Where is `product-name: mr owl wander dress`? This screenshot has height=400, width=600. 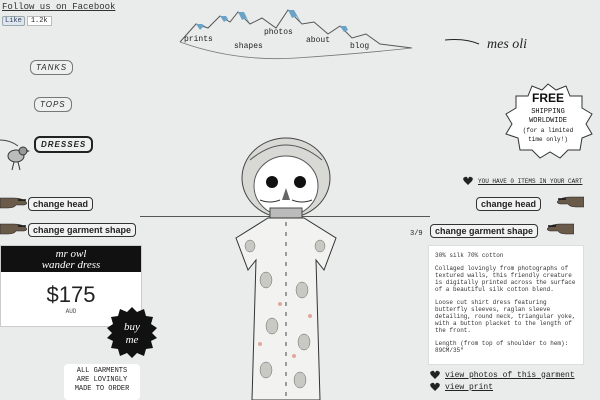
product-name: mr owl wander dress is located at coordinates (71, 259).